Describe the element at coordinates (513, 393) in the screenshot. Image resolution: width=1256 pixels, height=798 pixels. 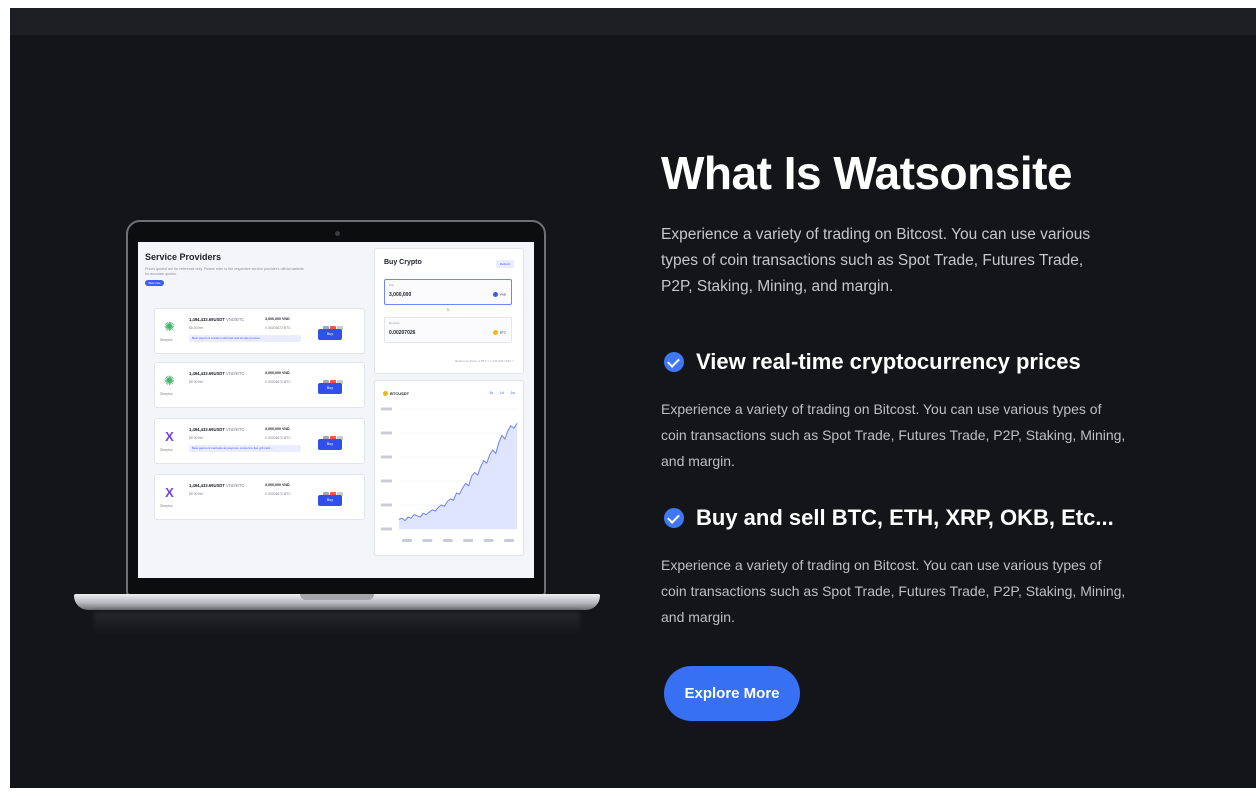
I see `tab-1w: 1w` at that location.